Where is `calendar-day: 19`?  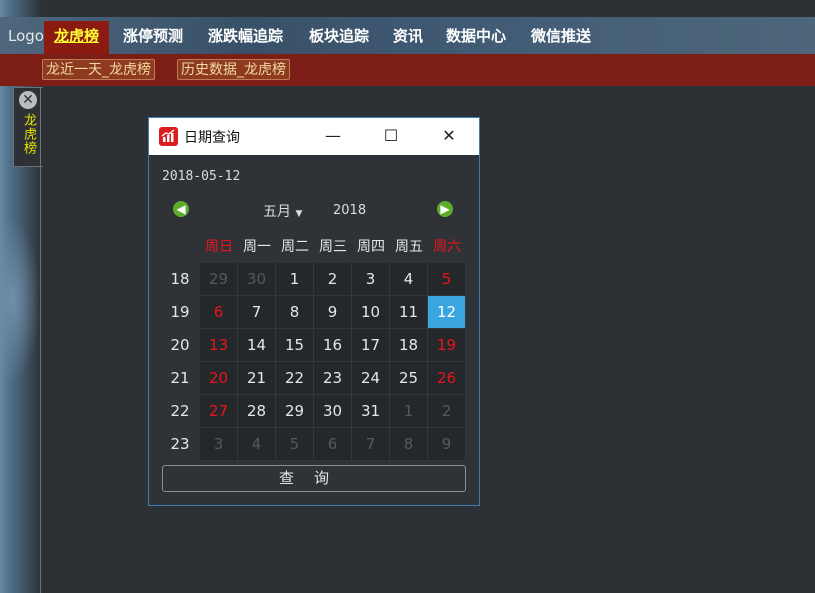
calendar-day: 19 is located at coordinates (447, 345).